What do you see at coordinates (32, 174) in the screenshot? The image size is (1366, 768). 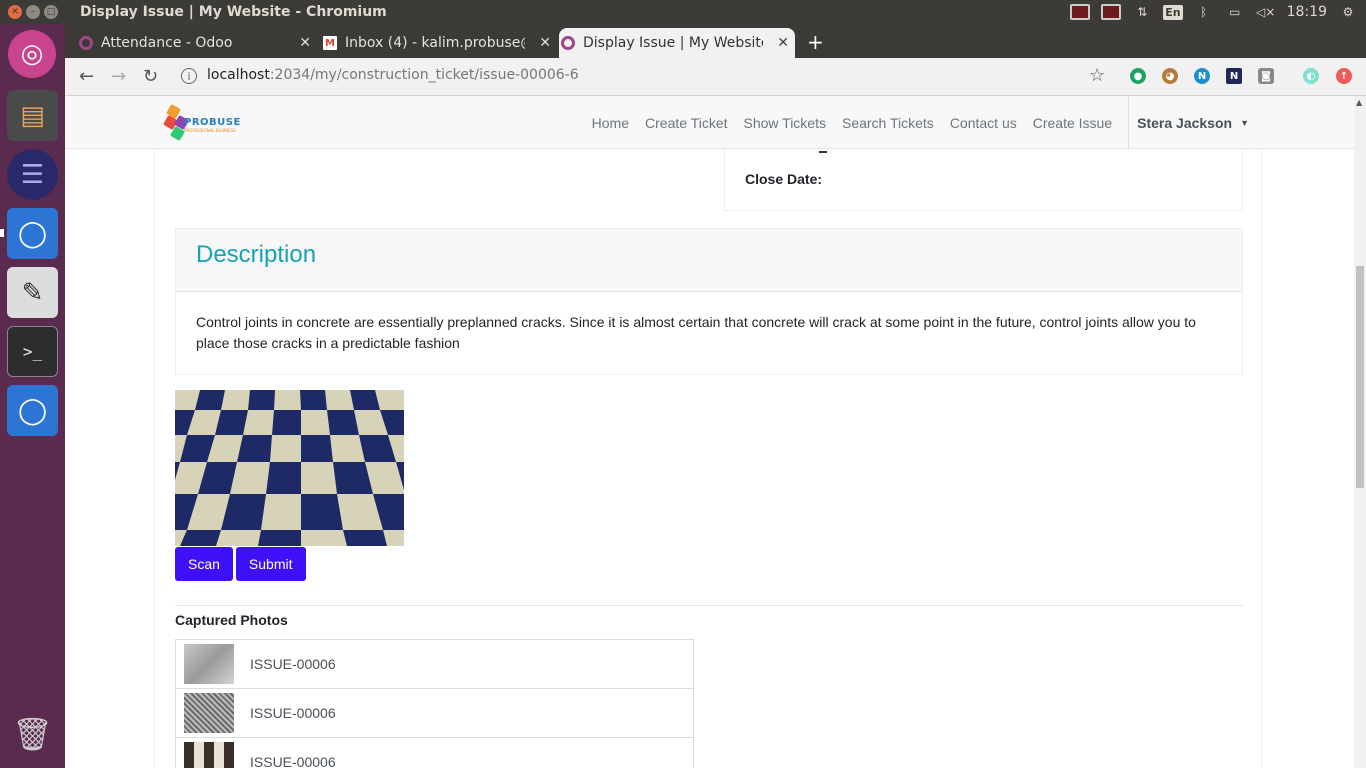 I see `eclipse-app-icon: ☰` at bounding box center [32, 174].